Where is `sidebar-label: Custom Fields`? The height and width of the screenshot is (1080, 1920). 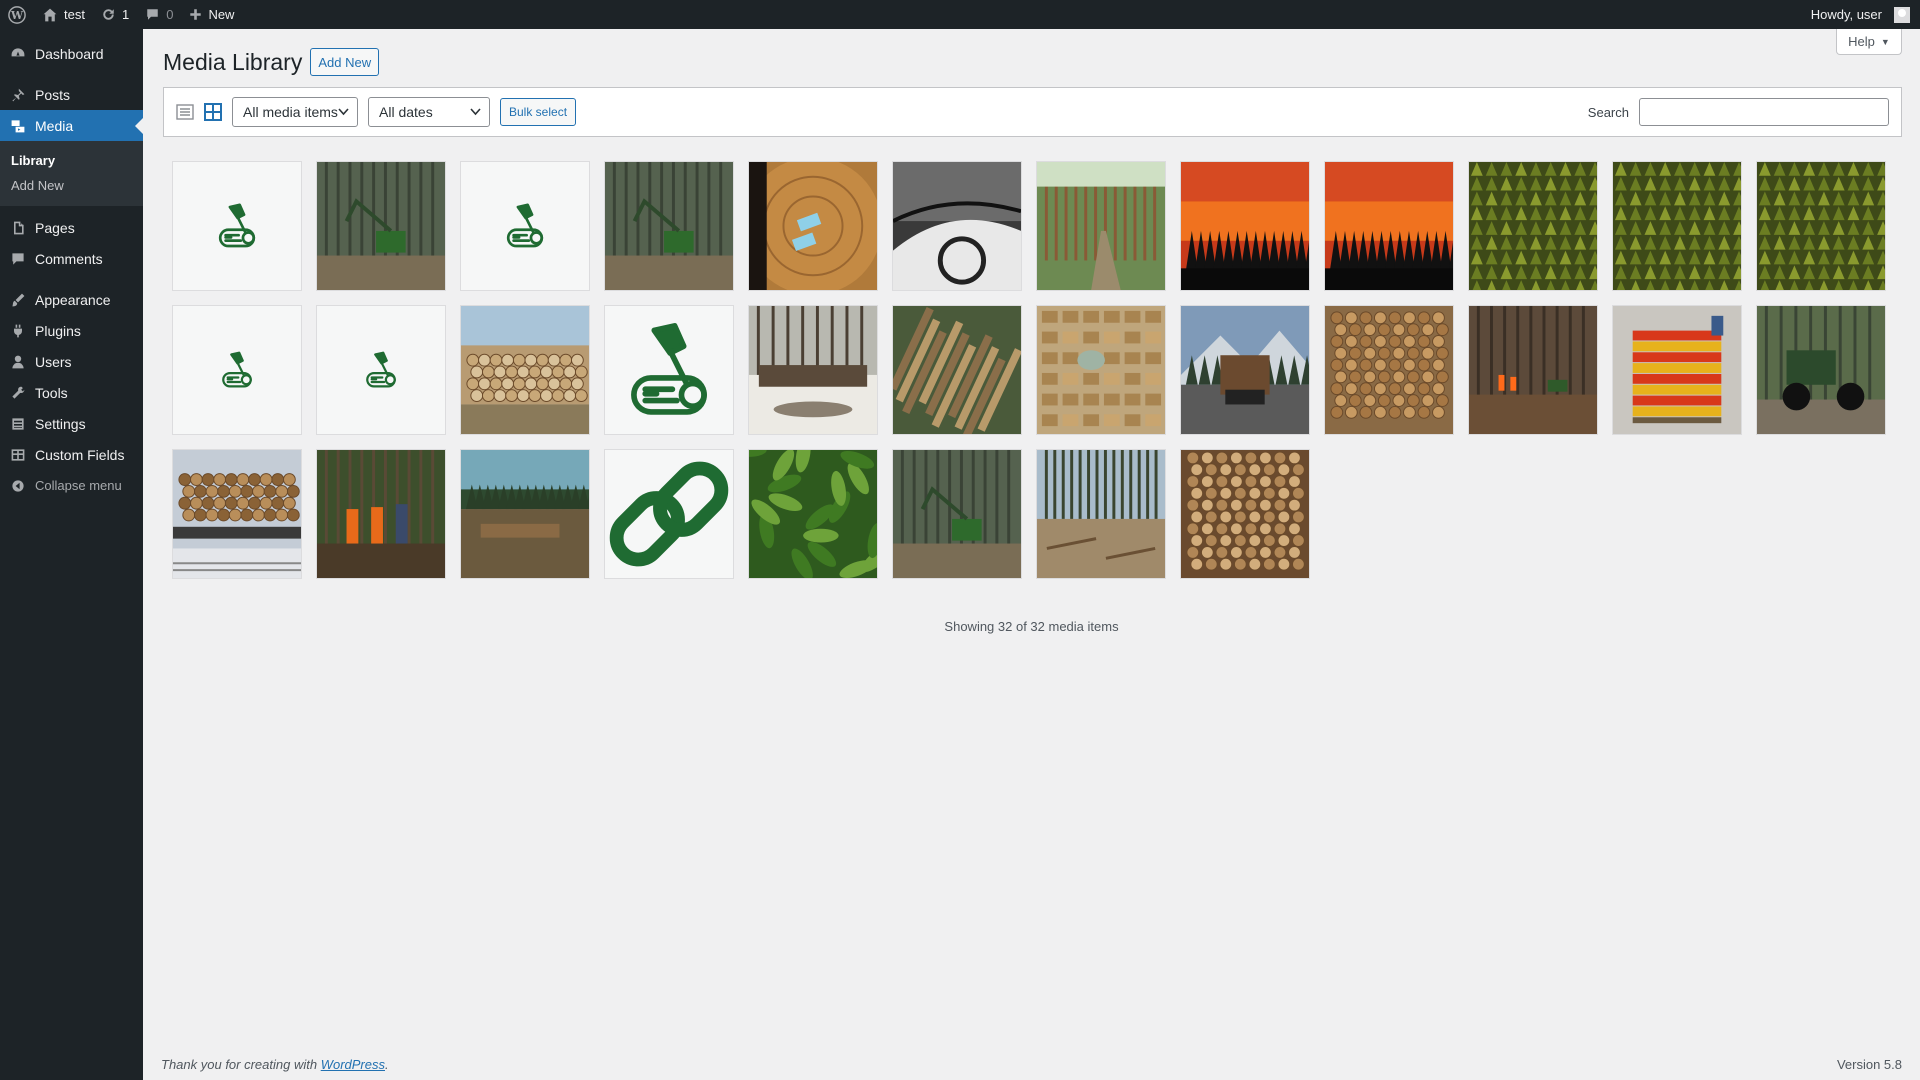 sidebar-label: Custom Fields is located at coordinates (80, 454).